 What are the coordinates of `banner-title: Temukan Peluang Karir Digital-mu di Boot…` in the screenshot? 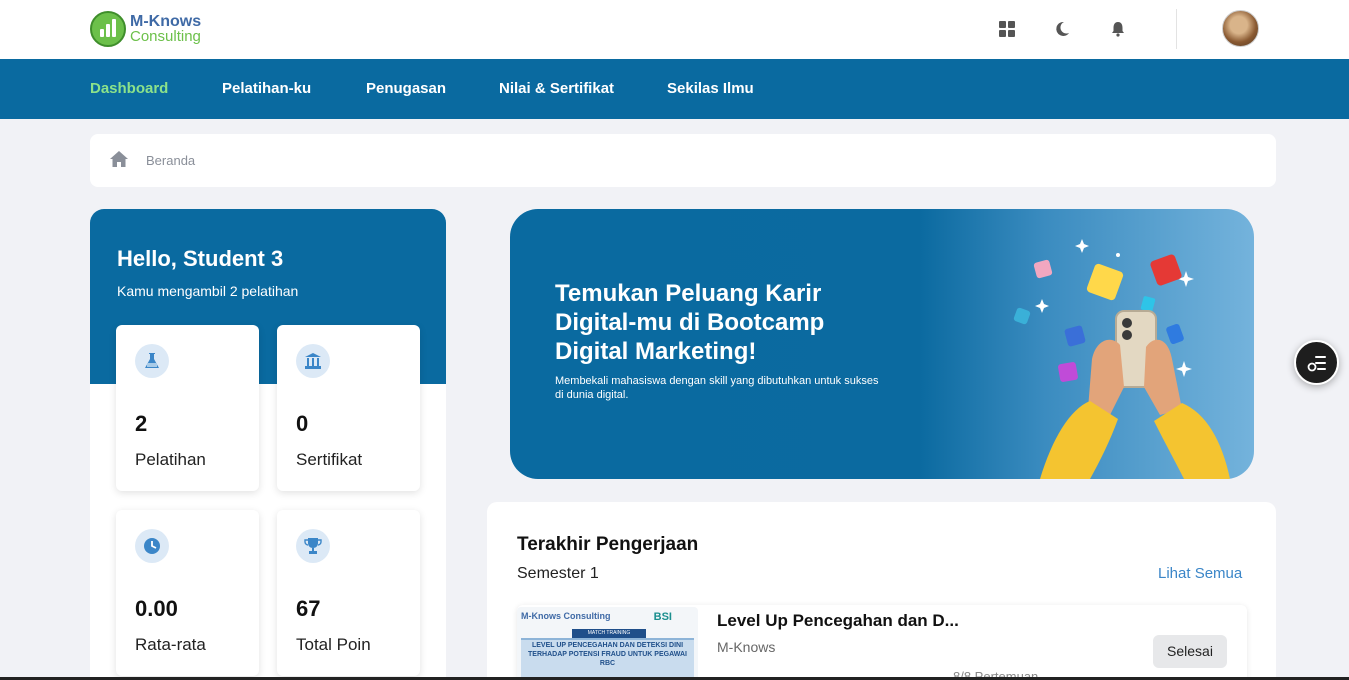 It's located at (690, 322).